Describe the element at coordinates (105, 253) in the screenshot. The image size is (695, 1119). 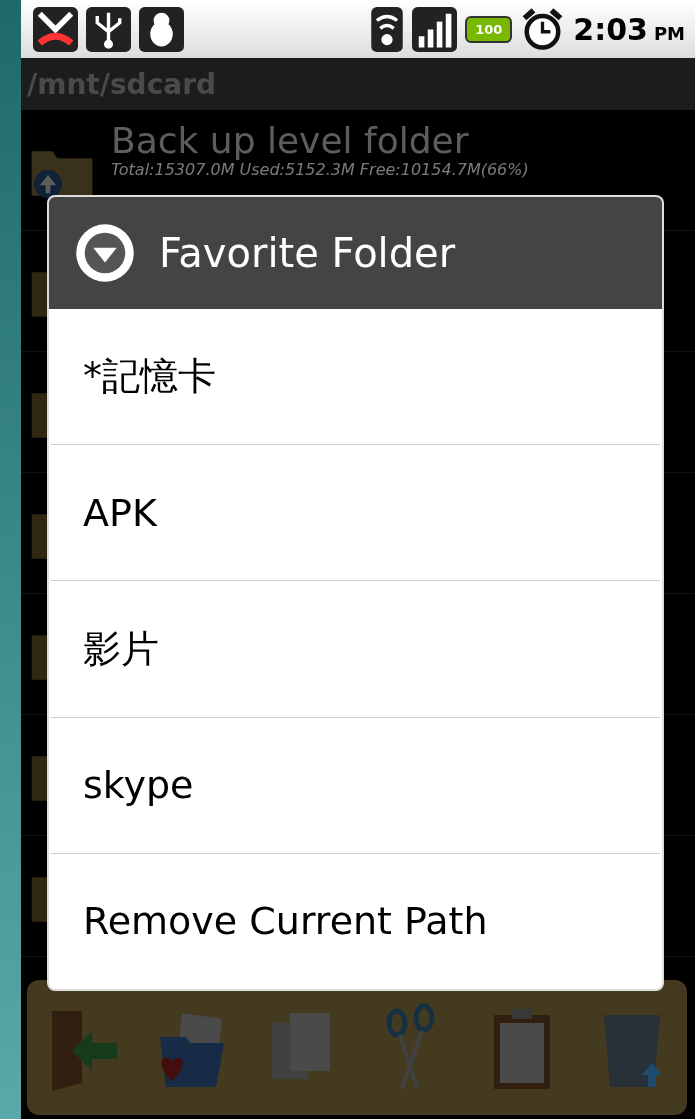
I see `dropdown-circle-icon` at that location.